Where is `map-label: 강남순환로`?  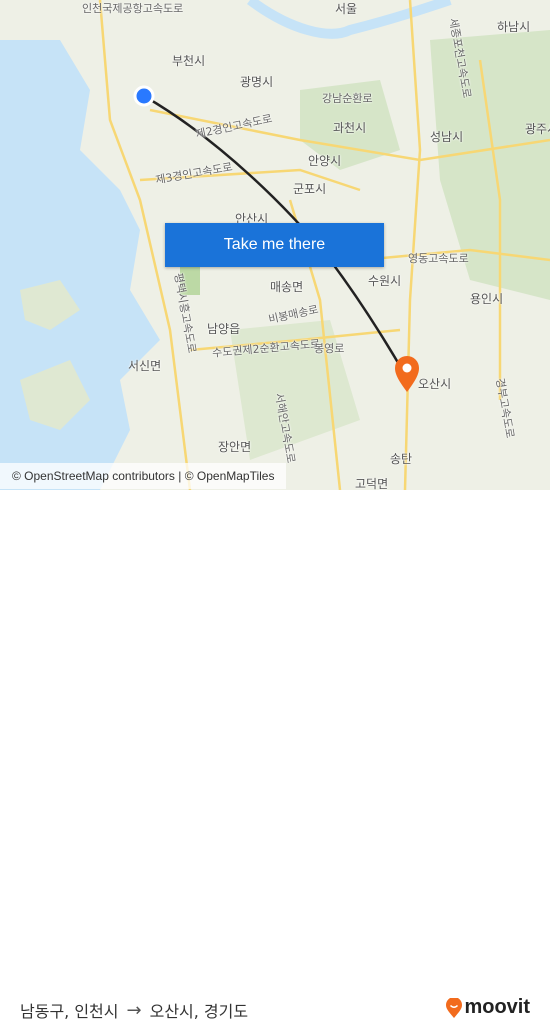
map-label: 강남순환로 is located at coordinates (347, 98).